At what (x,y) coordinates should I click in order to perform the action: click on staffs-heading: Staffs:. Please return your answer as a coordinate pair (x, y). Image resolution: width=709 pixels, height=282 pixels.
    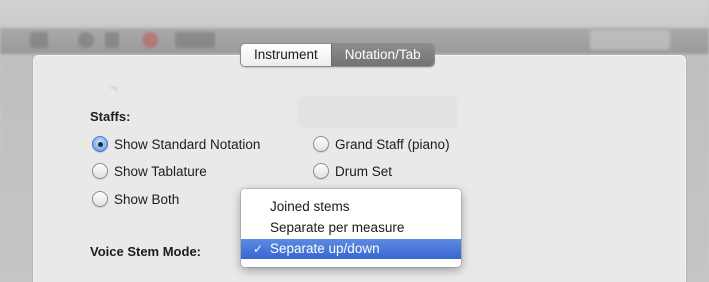
    Looking at the image, I should click on (110, 116).